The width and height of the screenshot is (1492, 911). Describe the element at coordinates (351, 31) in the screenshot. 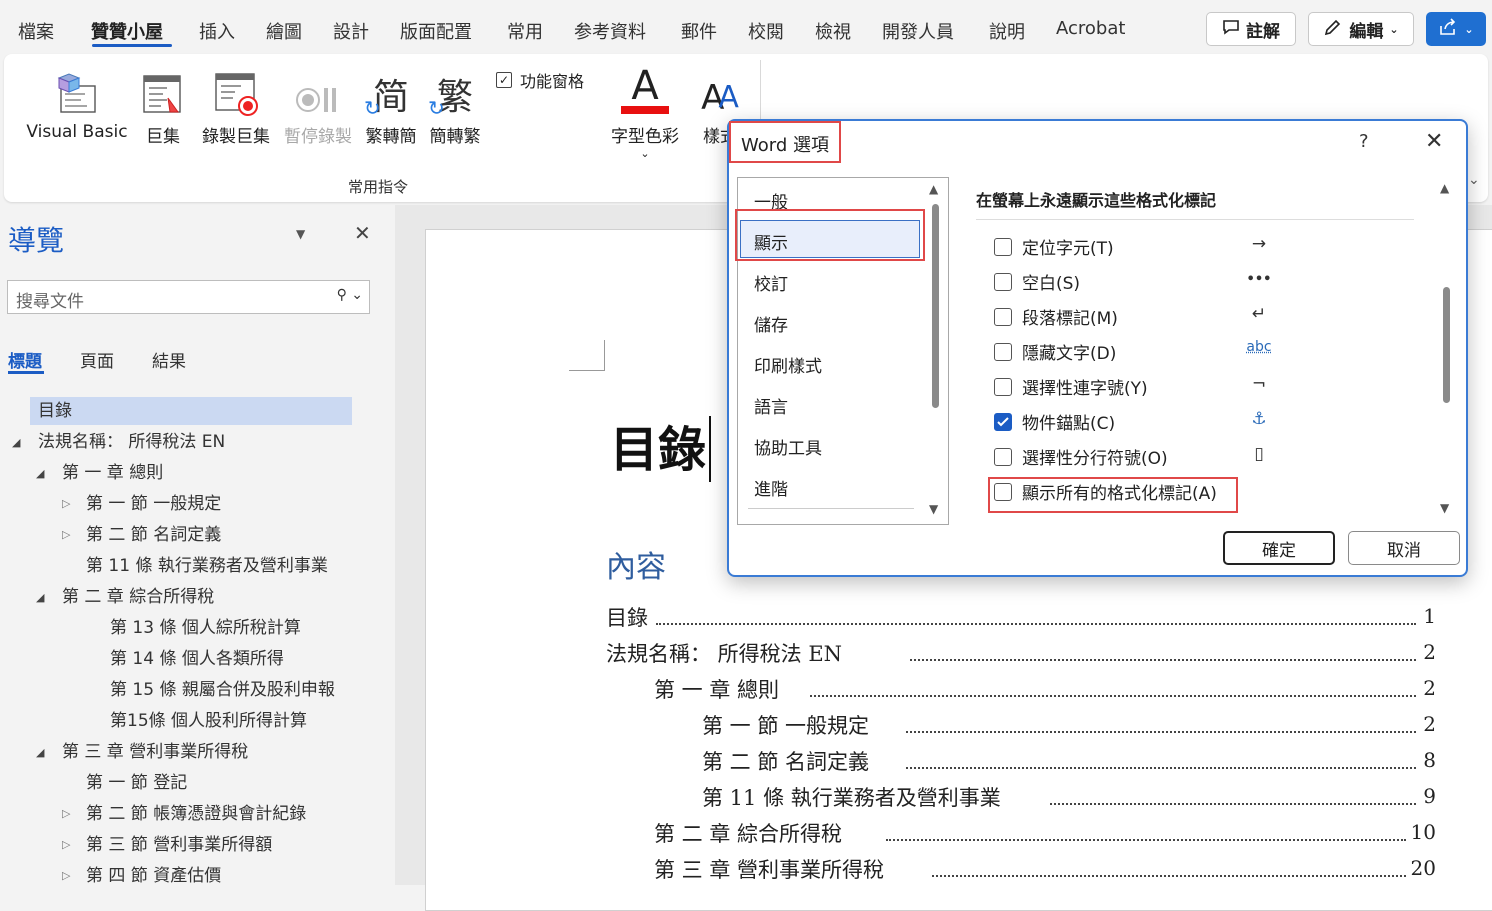

I see `tab-design: 設計` at that location.